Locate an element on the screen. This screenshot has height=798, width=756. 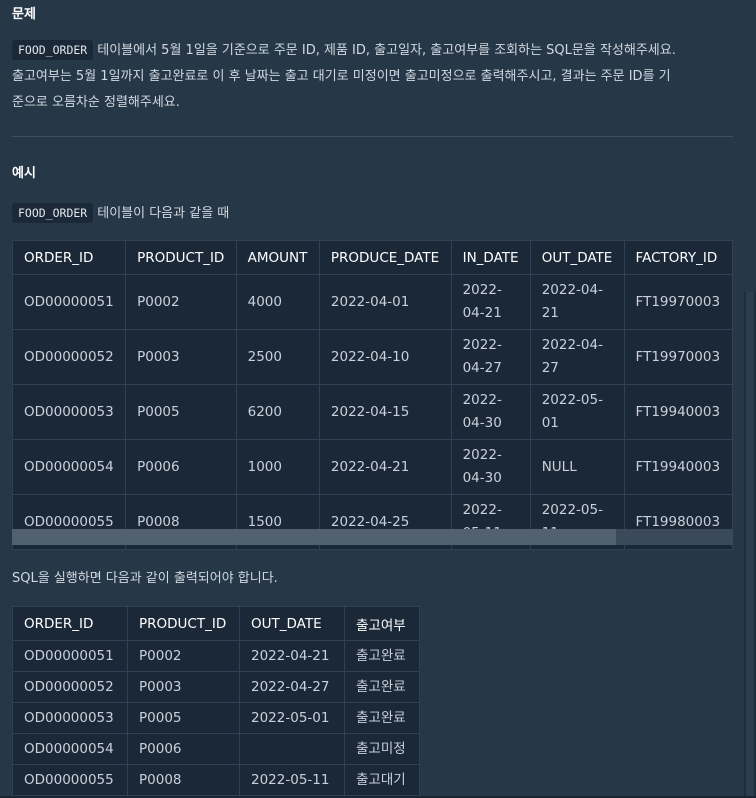
column-header: FACTORY_ID is located at coordinates (678, 257).